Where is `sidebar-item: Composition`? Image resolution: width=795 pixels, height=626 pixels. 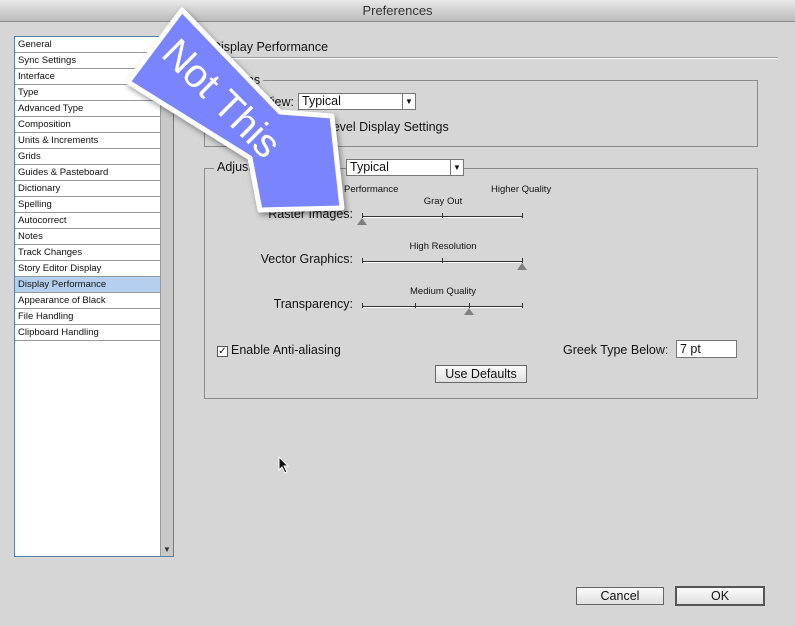 sidebar-item: Composition is located at coordinates (87, 125).